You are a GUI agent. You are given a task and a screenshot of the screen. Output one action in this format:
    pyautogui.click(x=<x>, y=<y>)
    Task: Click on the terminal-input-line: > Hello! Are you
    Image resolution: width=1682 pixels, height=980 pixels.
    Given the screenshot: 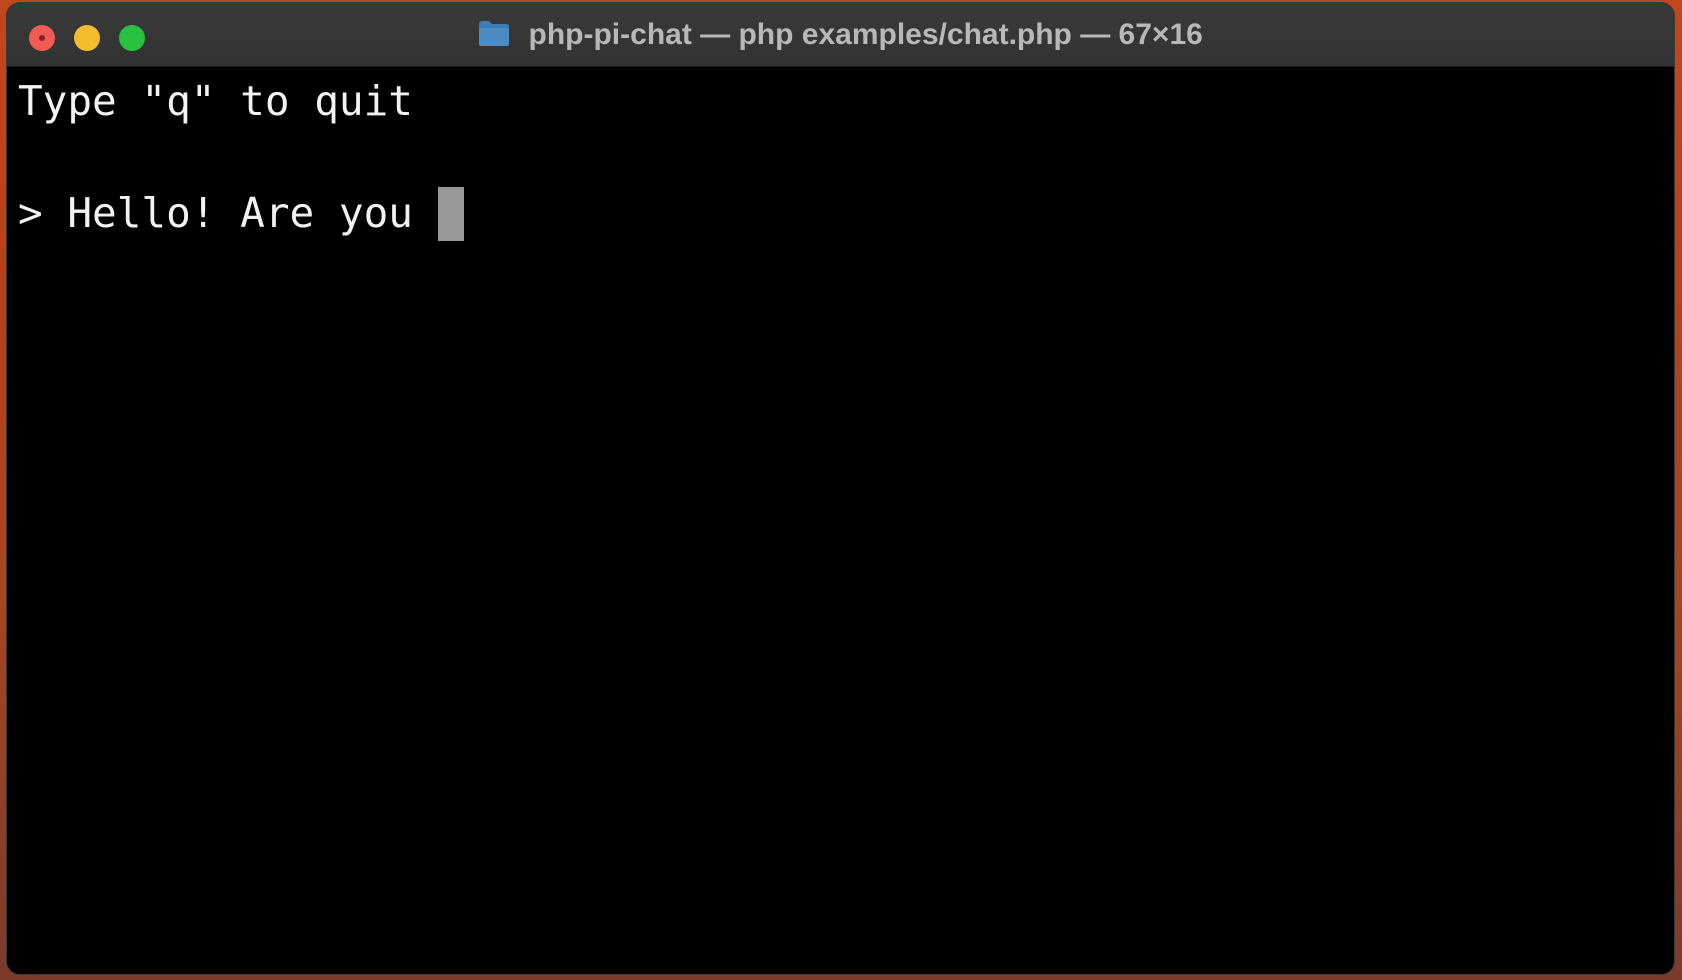 What is the action you would take?
    pyautogui.click(x=241, y=214)
    